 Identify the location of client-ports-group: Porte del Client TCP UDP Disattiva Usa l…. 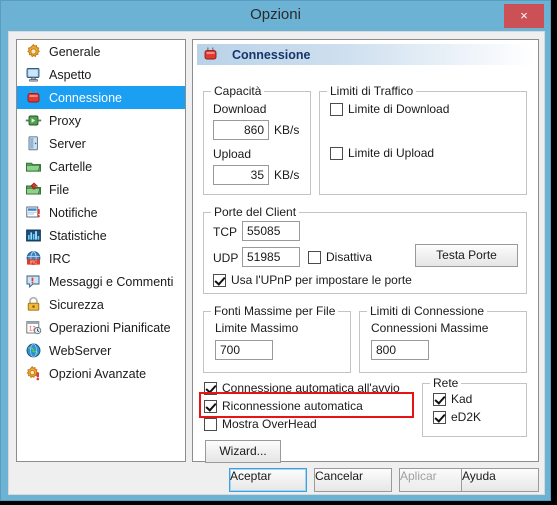
(365, 249).